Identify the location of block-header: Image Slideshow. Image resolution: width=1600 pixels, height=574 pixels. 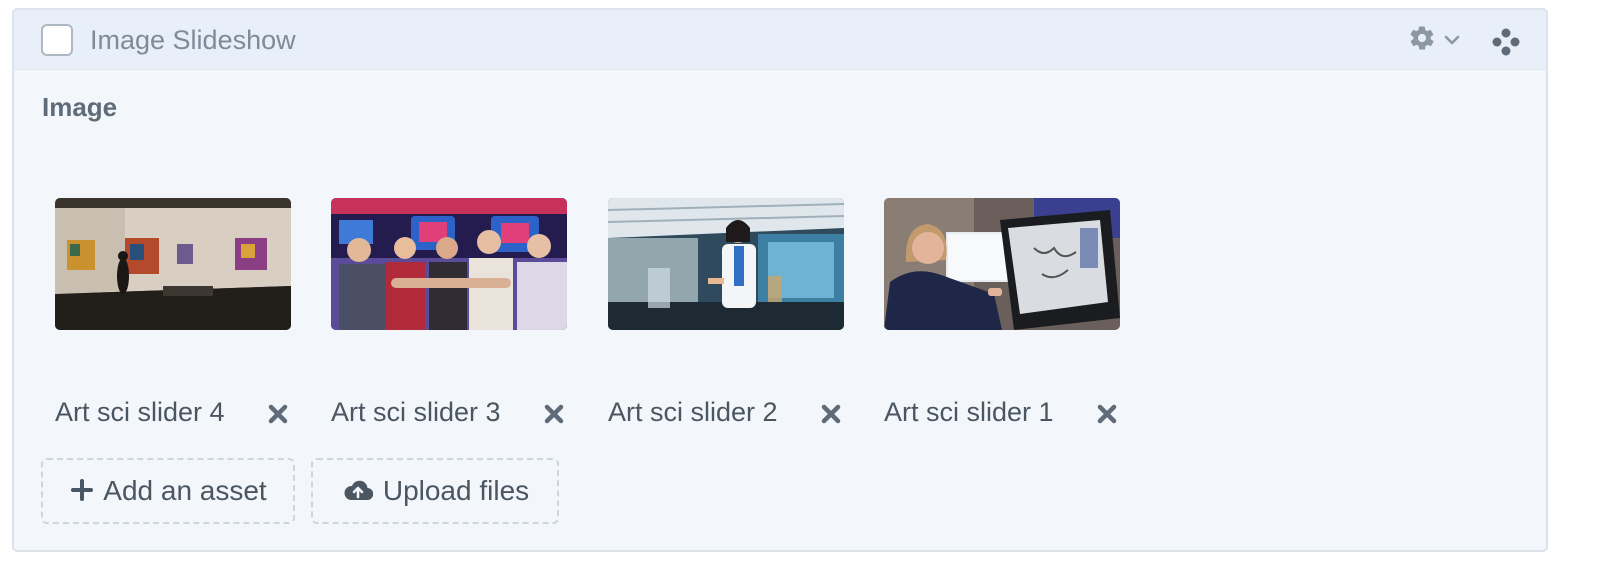
(780, 40).